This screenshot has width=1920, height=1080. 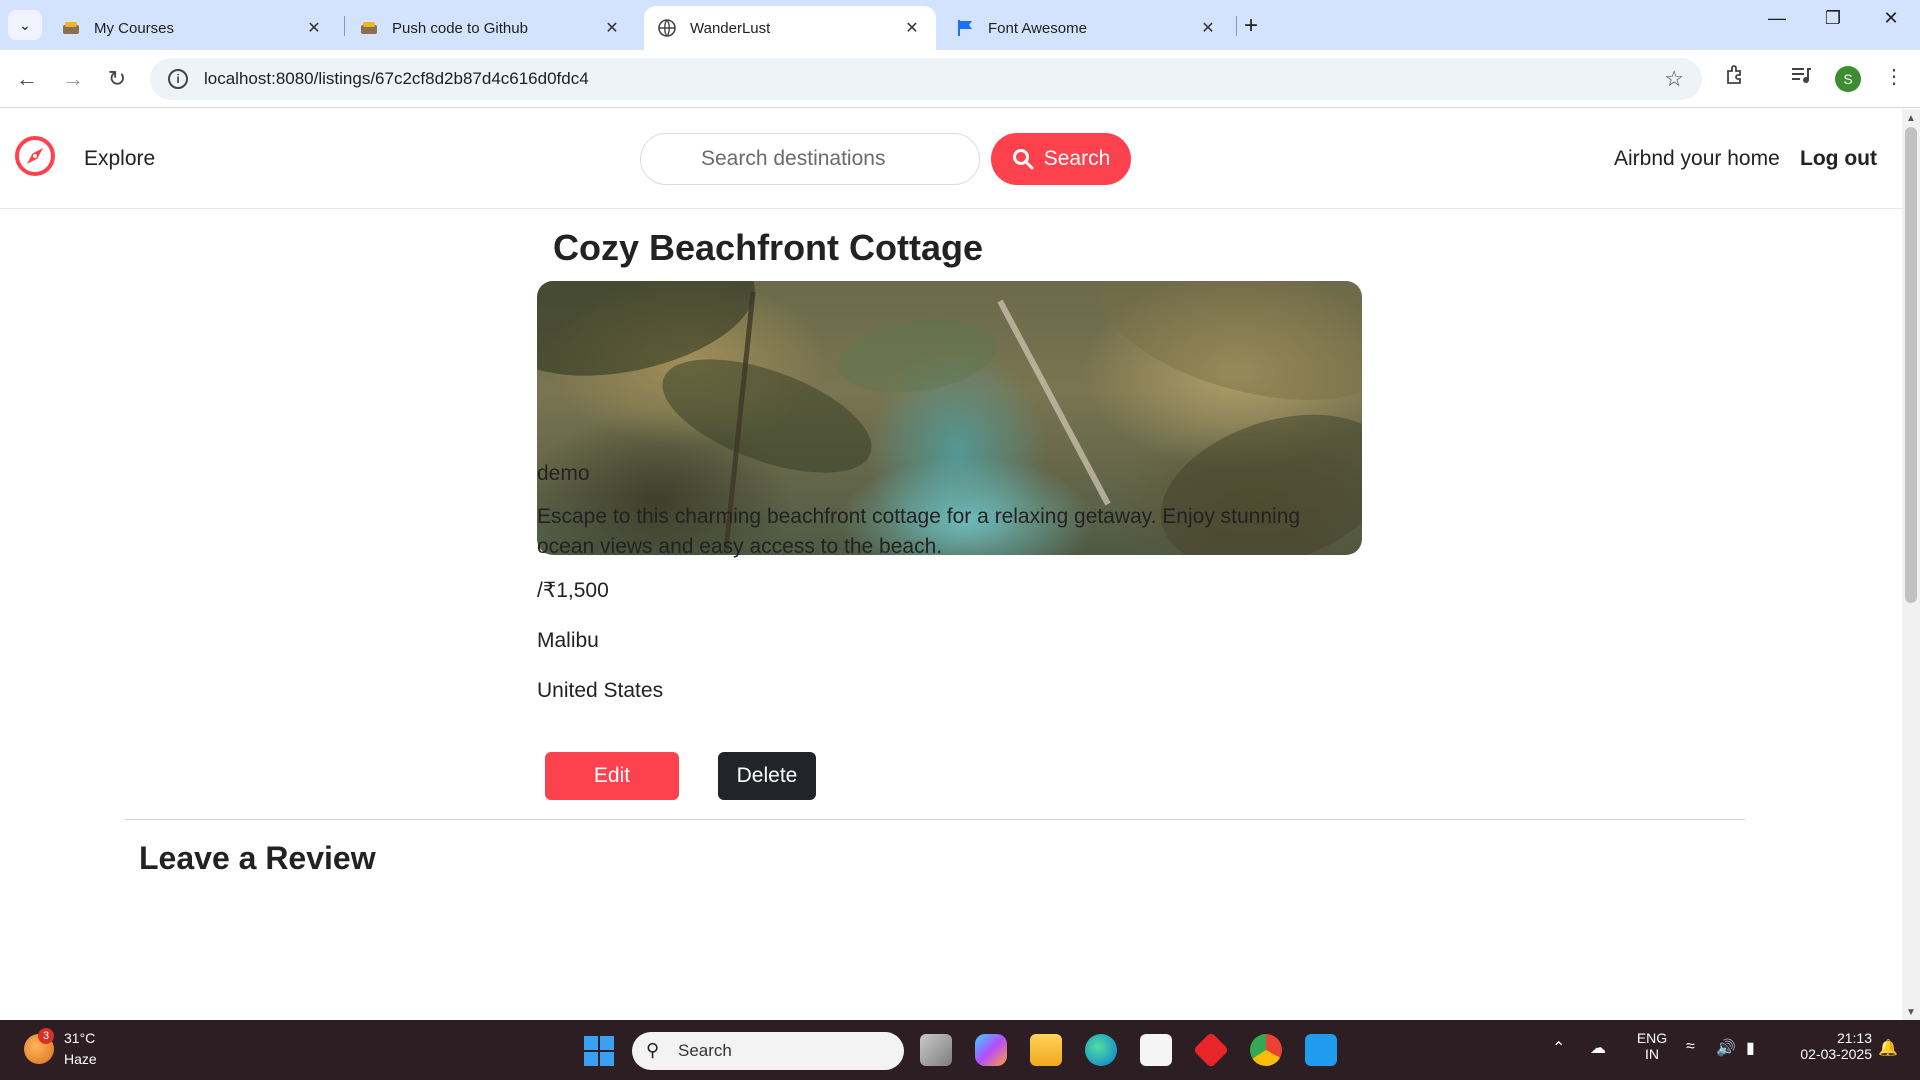 I want to click on airbnb-your-home-link: Airbnd your home, so click(x=1697, y=159).